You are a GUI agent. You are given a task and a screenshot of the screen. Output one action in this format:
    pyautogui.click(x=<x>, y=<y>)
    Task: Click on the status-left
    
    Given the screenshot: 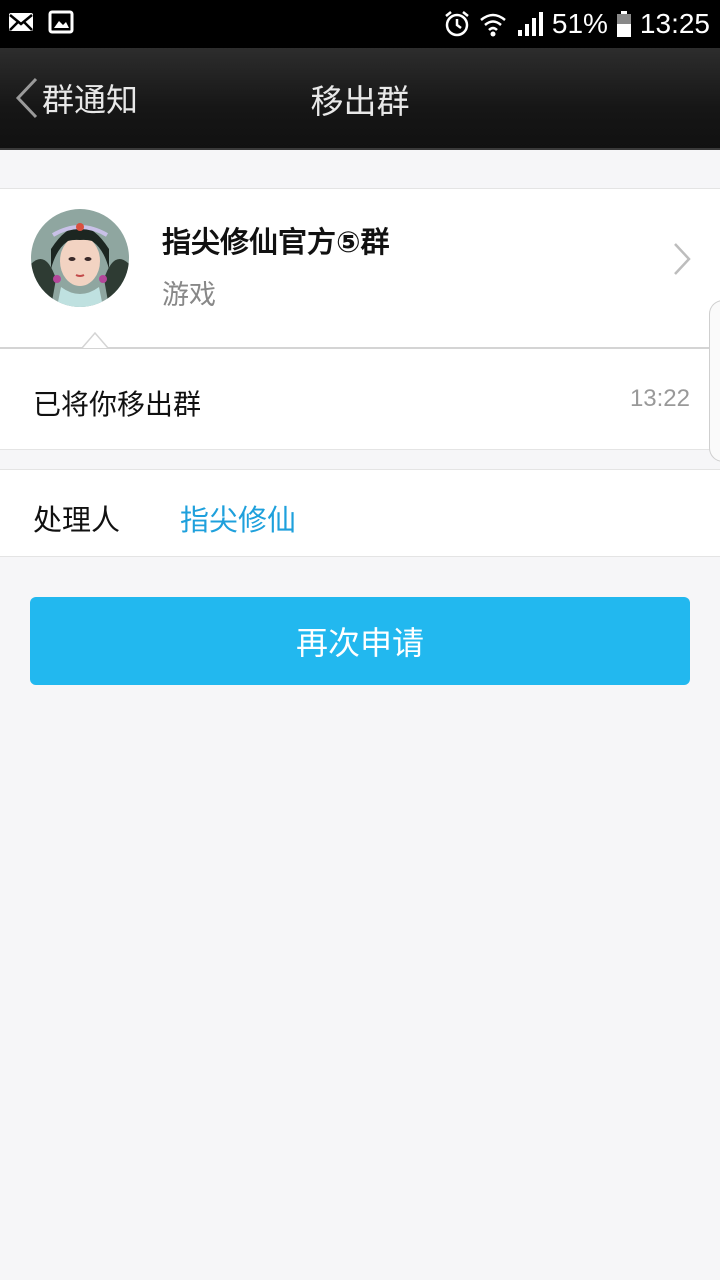 What is the action you would take?
    pyautogui.click(x=41, y=22)
    